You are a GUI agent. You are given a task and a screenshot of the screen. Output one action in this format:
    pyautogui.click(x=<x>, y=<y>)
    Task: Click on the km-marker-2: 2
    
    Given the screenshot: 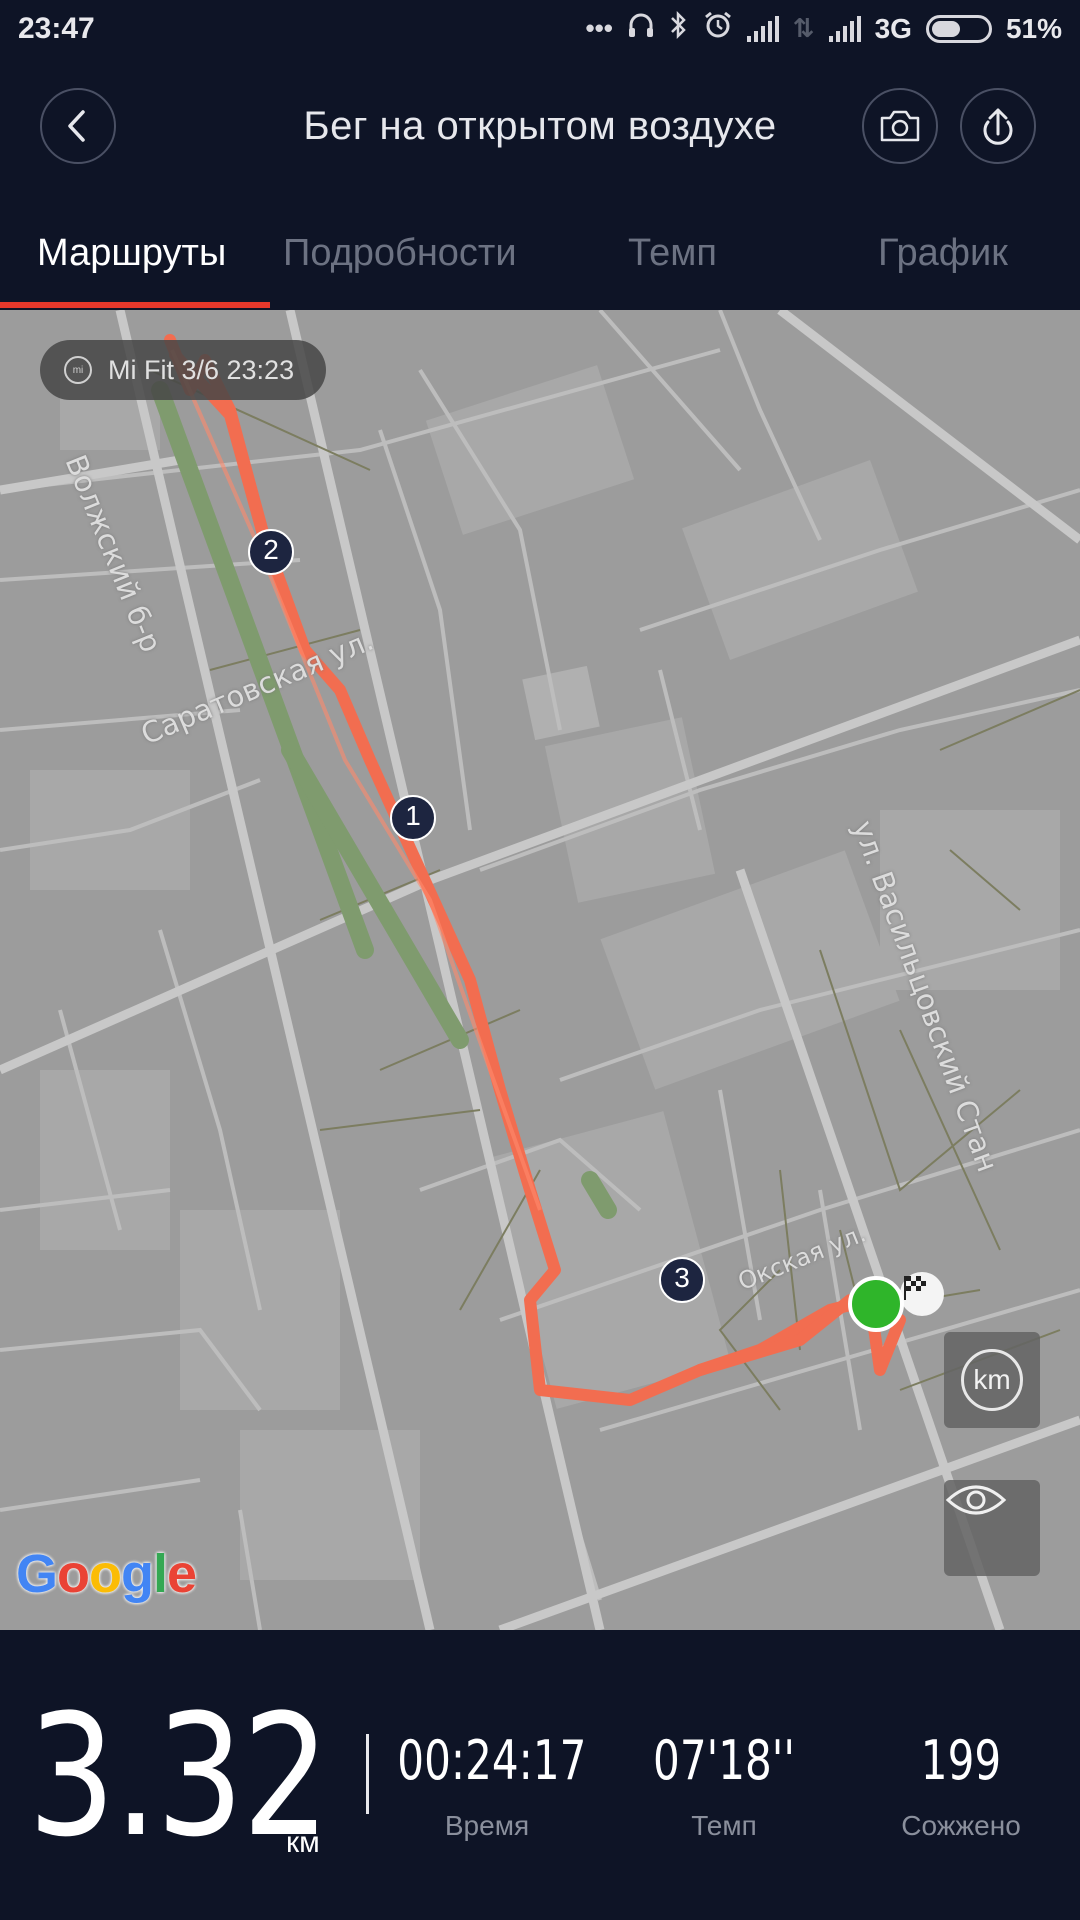 What is the action you would take?
    pyautogui.click(x=271, y=549)
    